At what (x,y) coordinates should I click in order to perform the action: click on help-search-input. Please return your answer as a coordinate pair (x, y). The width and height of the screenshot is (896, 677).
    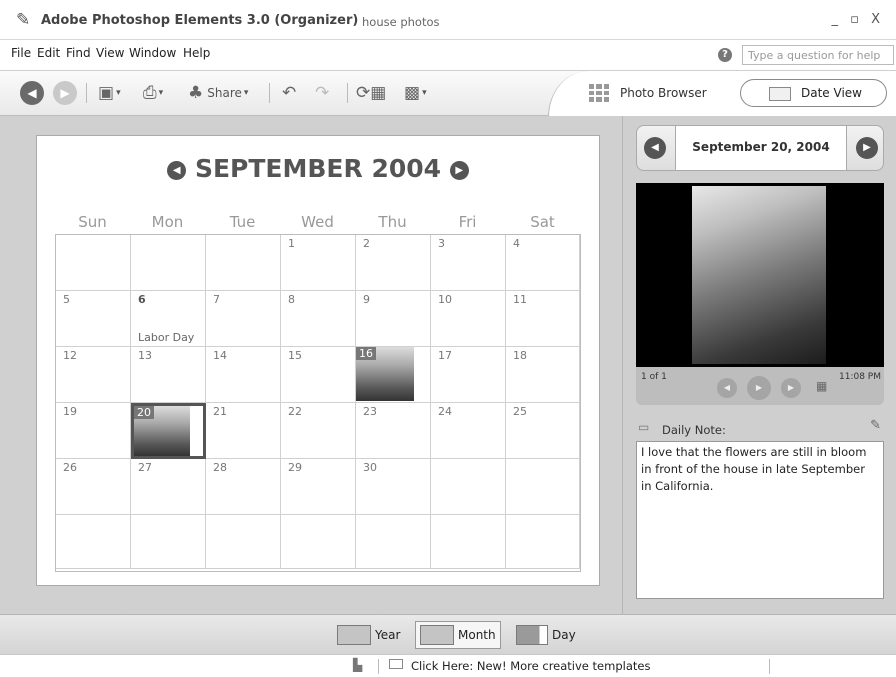
    Looking at the image, I should click on (818, 55).